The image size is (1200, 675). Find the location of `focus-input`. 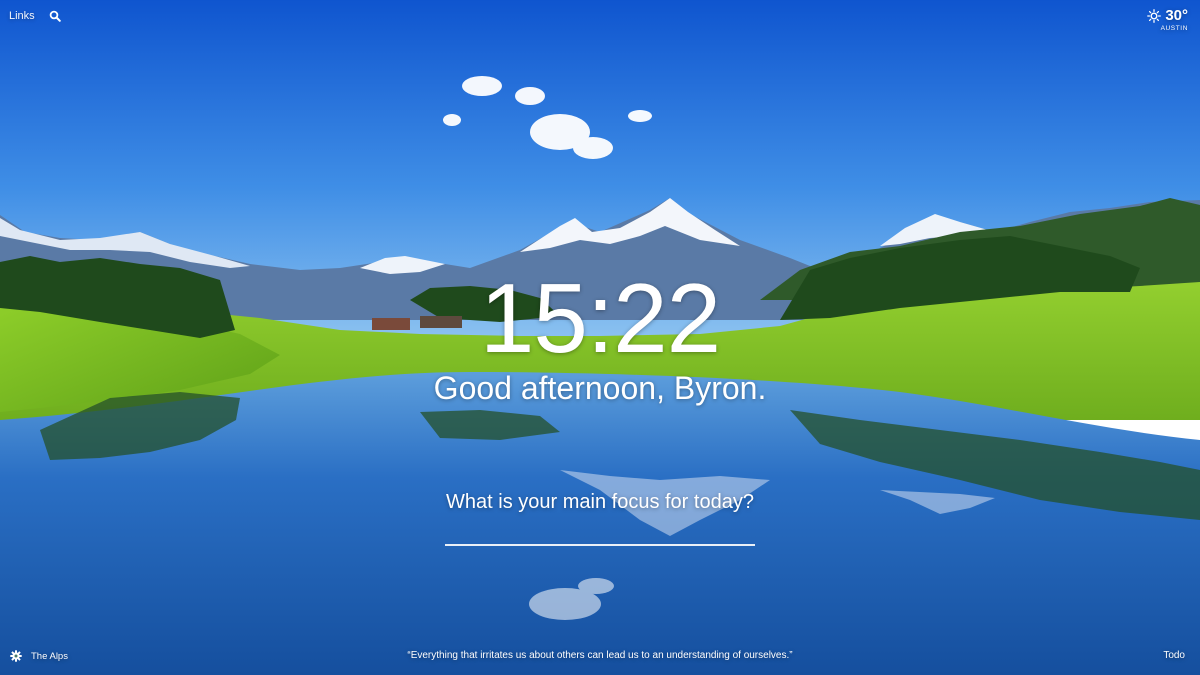

focus-input is located at coordinates (600, 533).